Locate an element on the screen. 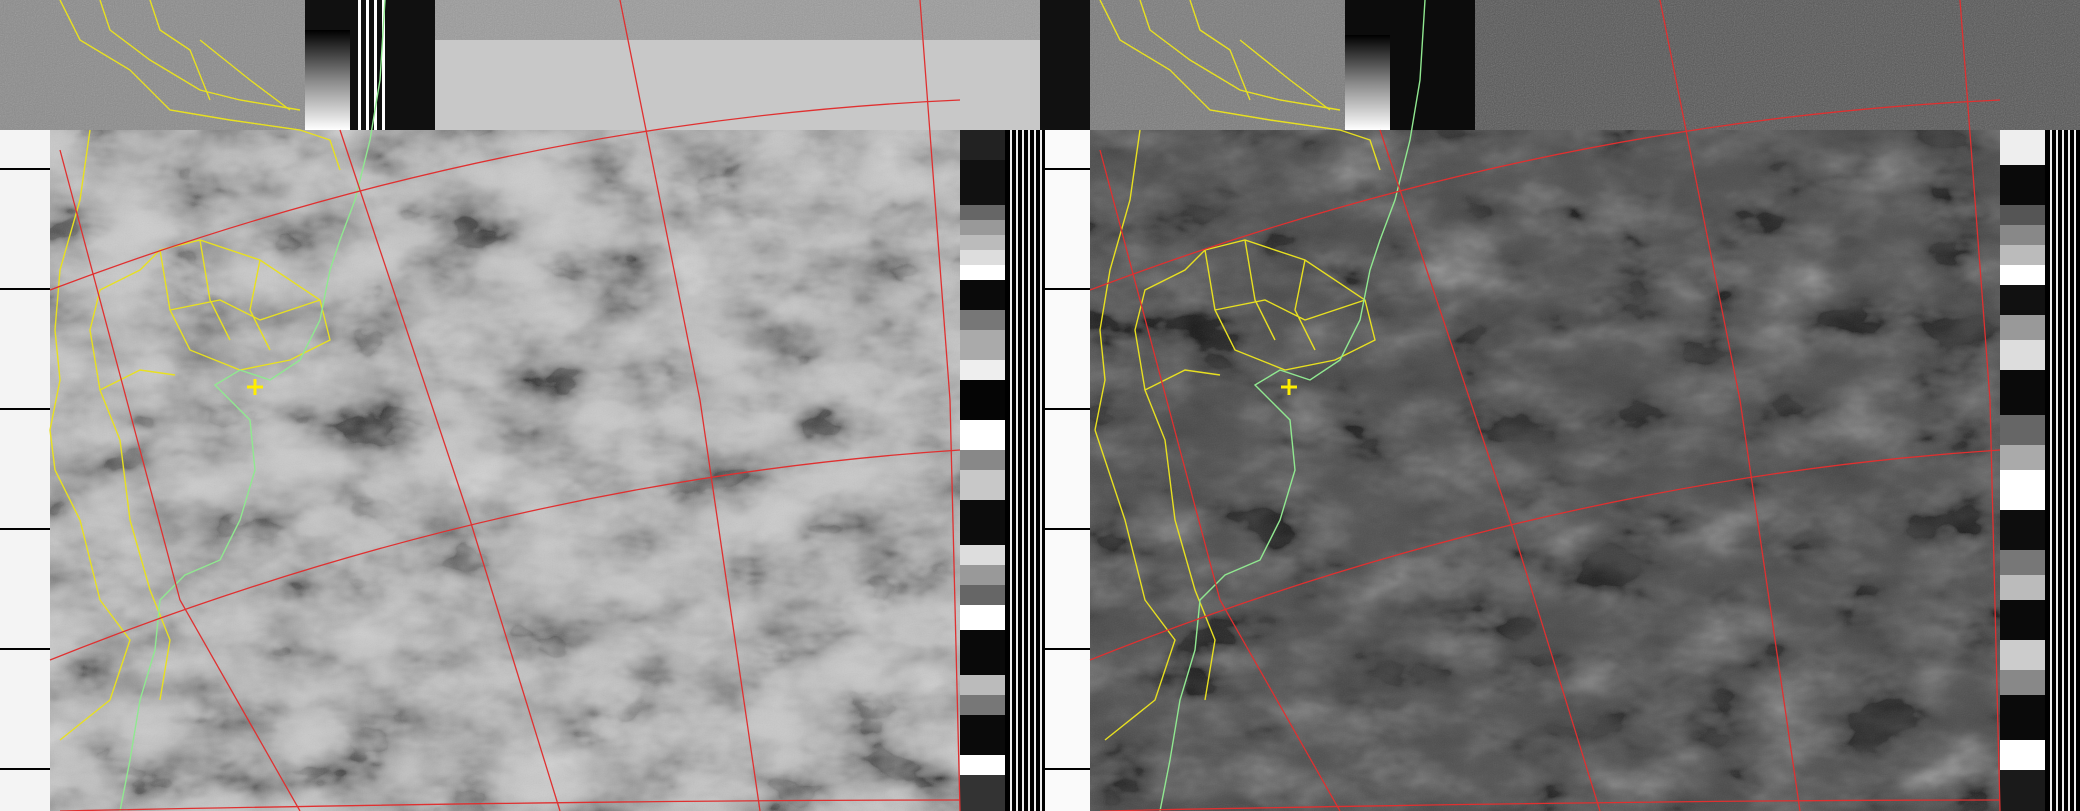 The height and width of the screenshot is (811, 2080). channel-a-telemetry-wedges is located at coordinates (1002, 470).